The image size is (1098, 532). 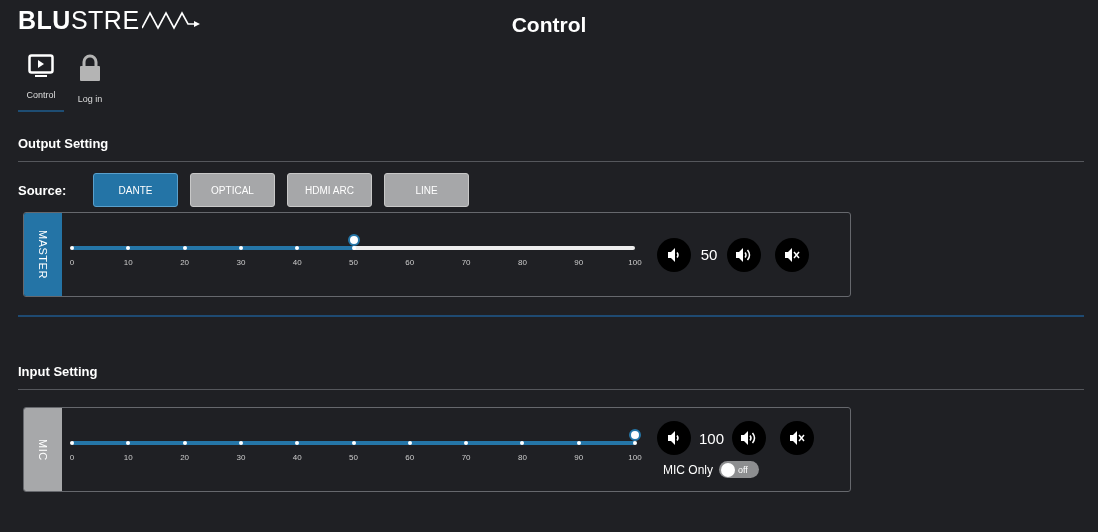 I want to click on nav-tab: Log in, so click(x=90, y=81).